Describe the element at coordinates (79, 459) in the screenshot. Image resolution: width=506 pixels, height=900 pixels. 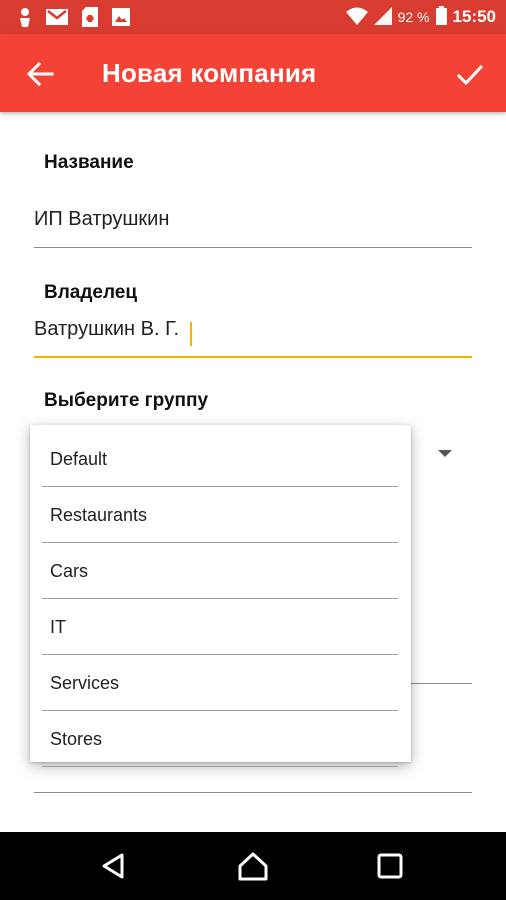
I see `option-label: Default` at that location.